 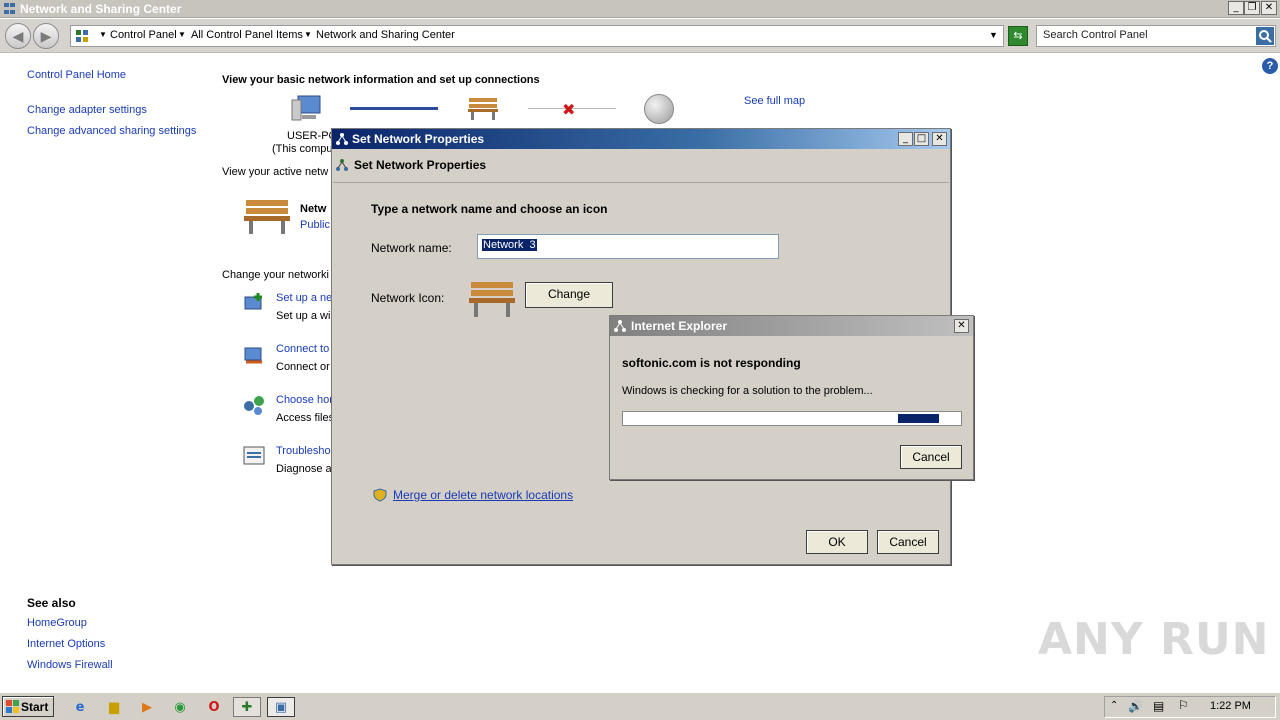 I want to click on homegroup-link: HomeGroup, so click(x=57, y=623).